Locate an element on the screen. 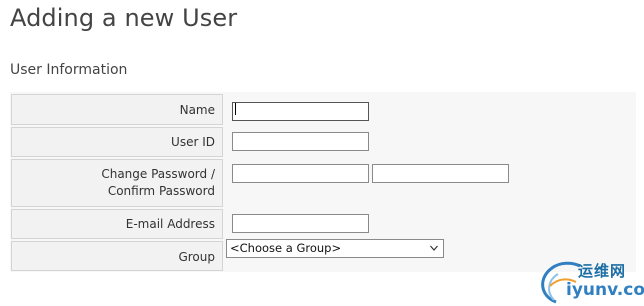 The height and width of the screenshot is (306, 644). form-row-user-id: User ID is located at coordinates (323, 142).